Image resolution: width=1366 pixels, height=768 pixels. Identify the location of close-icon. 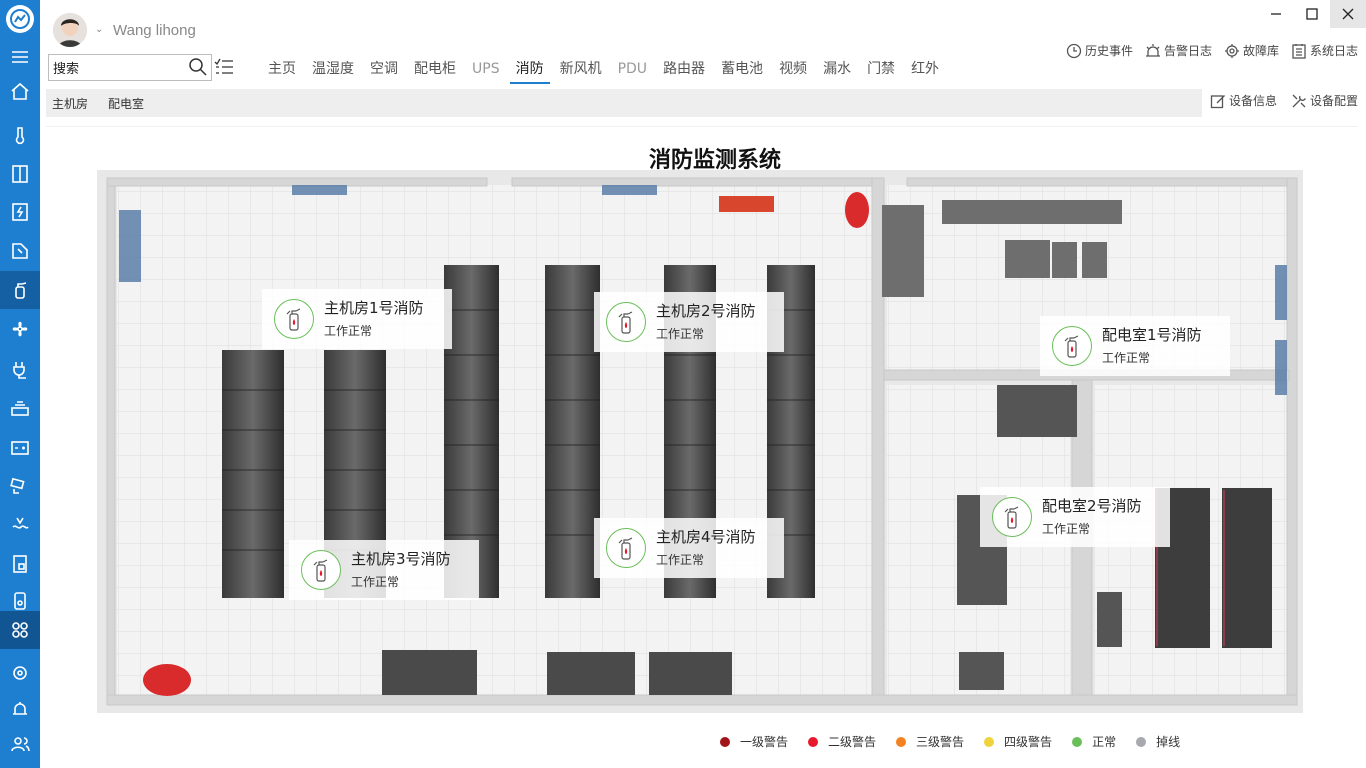
(1348, 14).